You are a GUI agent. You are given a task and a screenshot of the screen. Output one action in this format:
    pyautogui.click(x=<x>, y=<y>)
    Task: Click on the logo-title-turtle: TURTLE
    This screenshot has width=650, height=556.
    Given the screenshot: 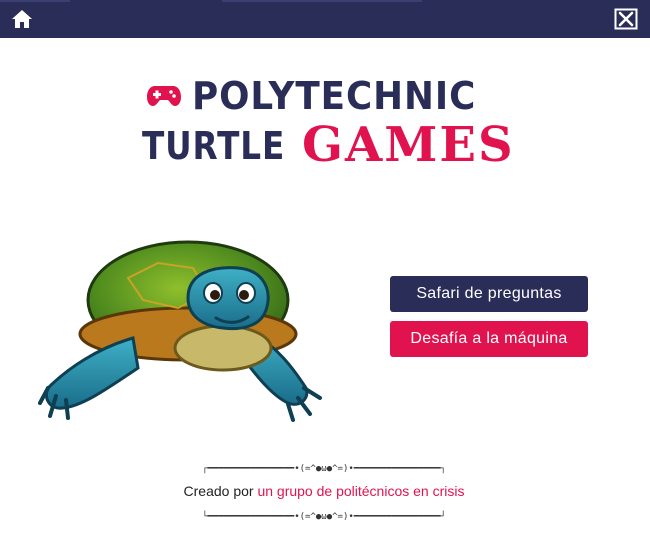 What is the action you would take?
    pyautogui.click(x=214, y=146)
    